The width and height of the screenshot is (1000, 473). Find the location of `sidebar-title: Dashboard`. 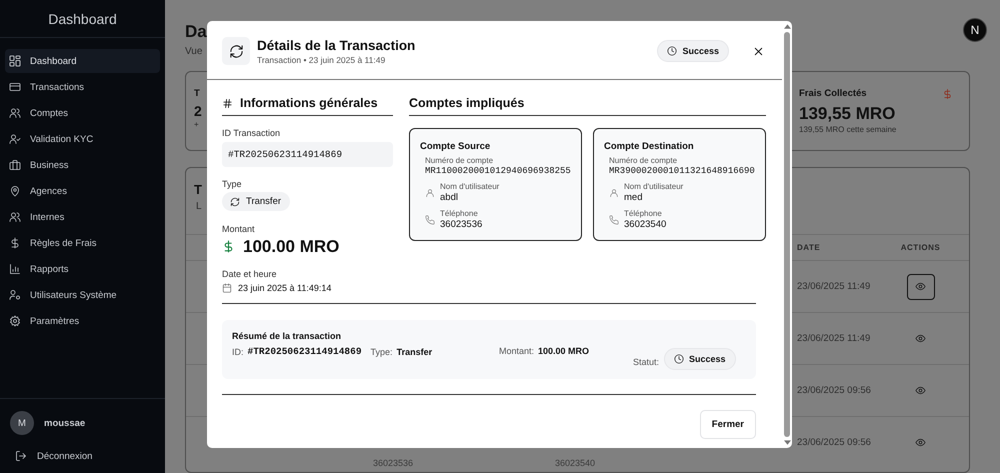

sidebar-title: Dashboard is located at coordinates (82, 19).